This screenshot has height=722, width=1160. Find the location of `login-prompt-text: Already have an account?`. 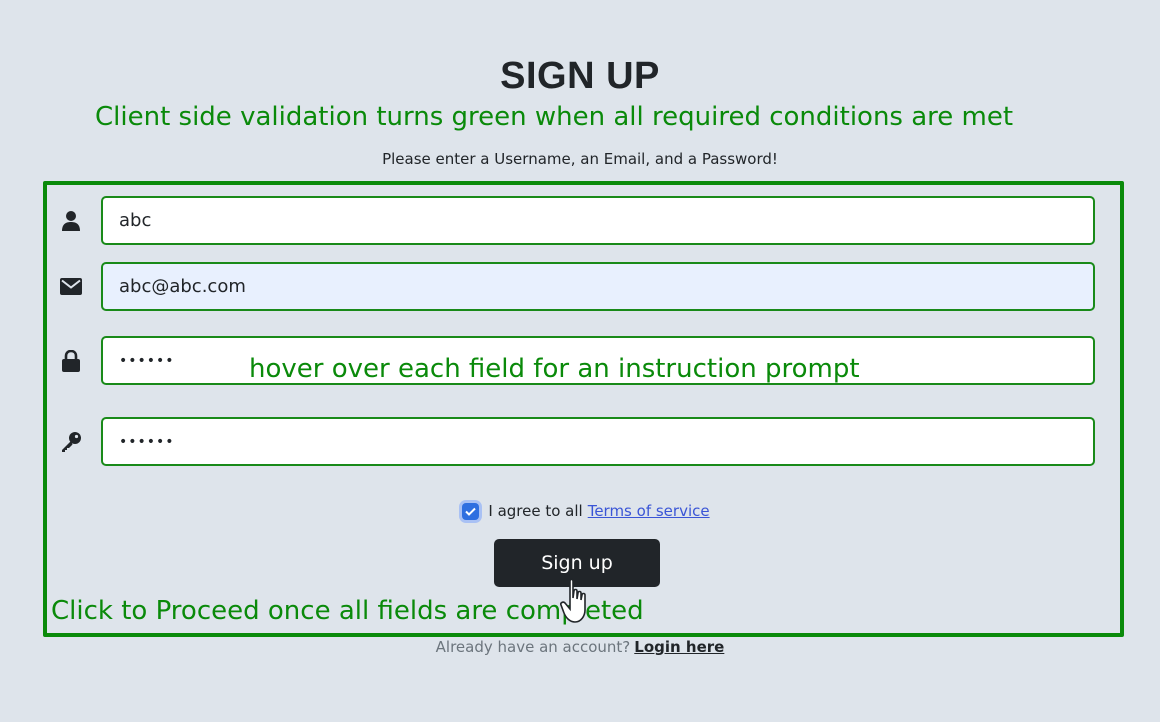

login-prompt-text: Already have an account? is located at coordinates (533, 647).